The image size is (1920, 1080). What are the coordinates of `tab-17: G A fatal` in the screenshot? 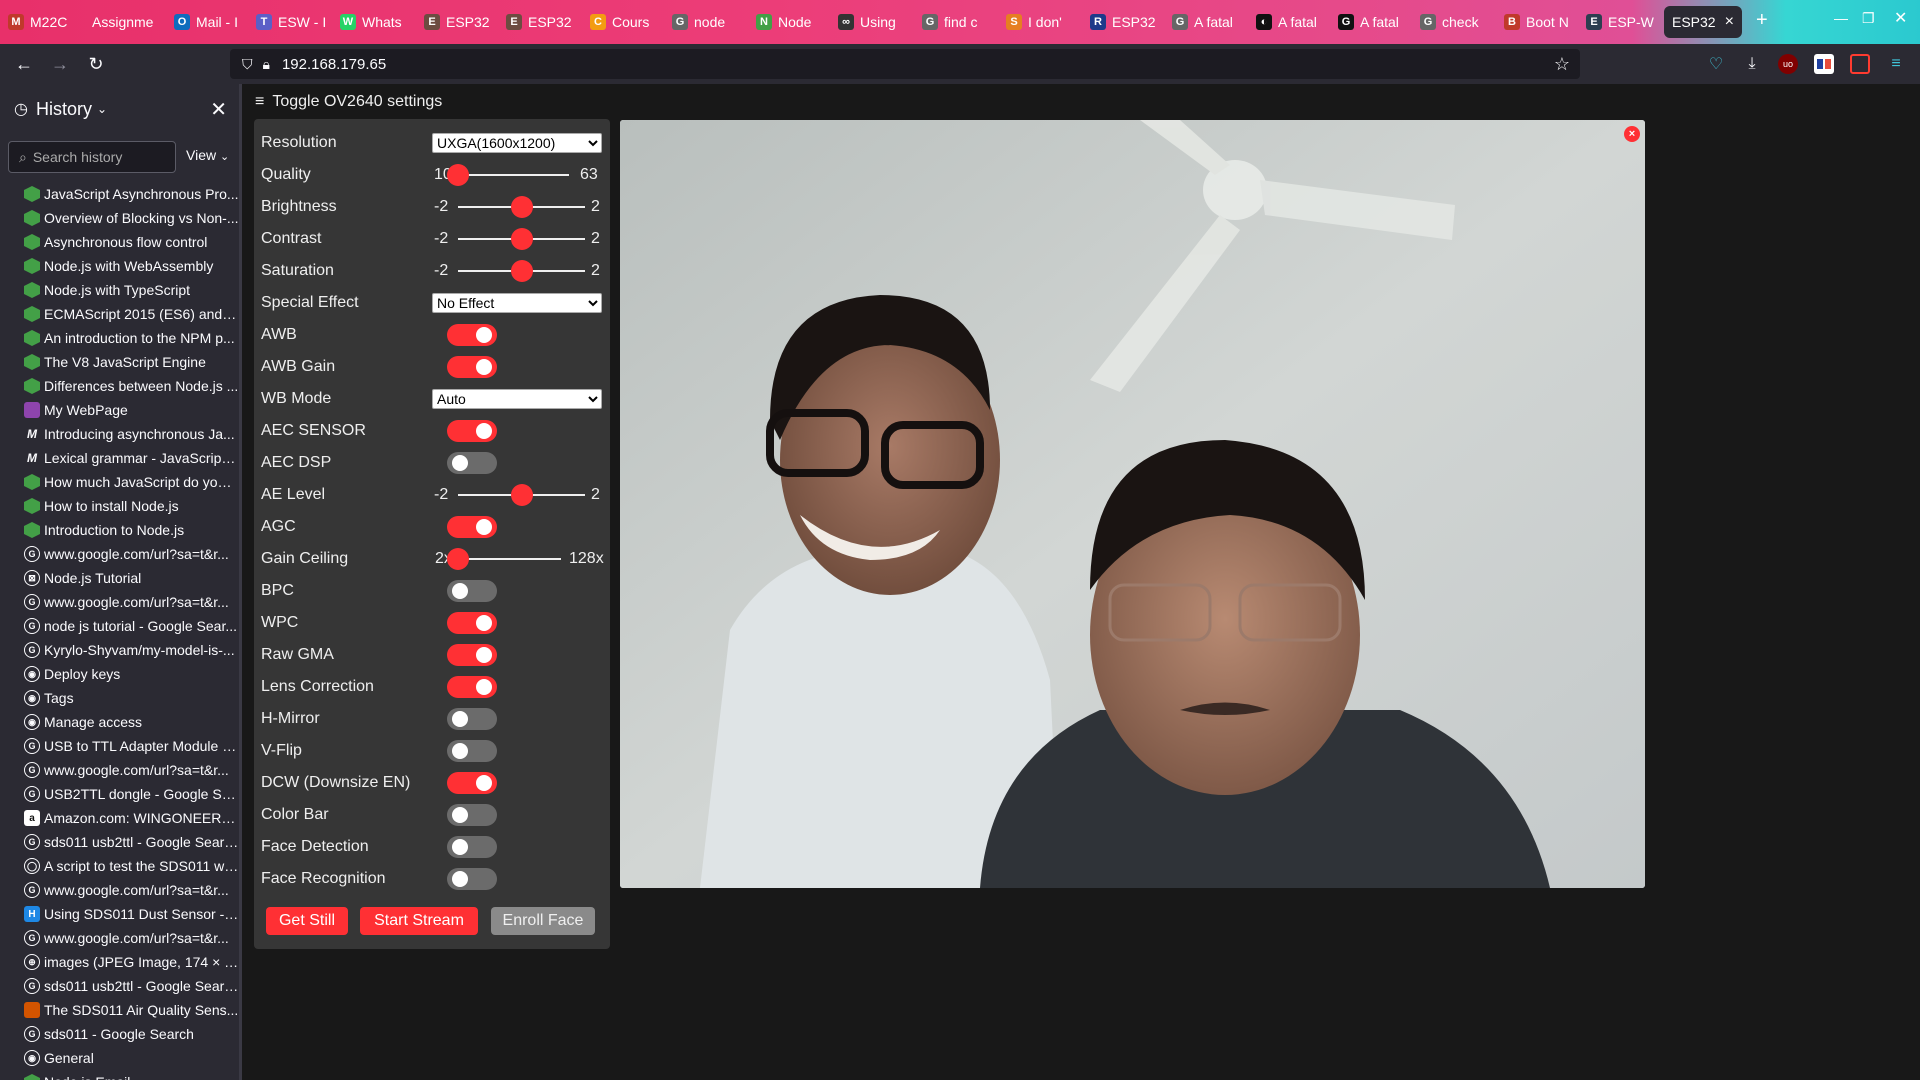 It's located at (1376, 22).